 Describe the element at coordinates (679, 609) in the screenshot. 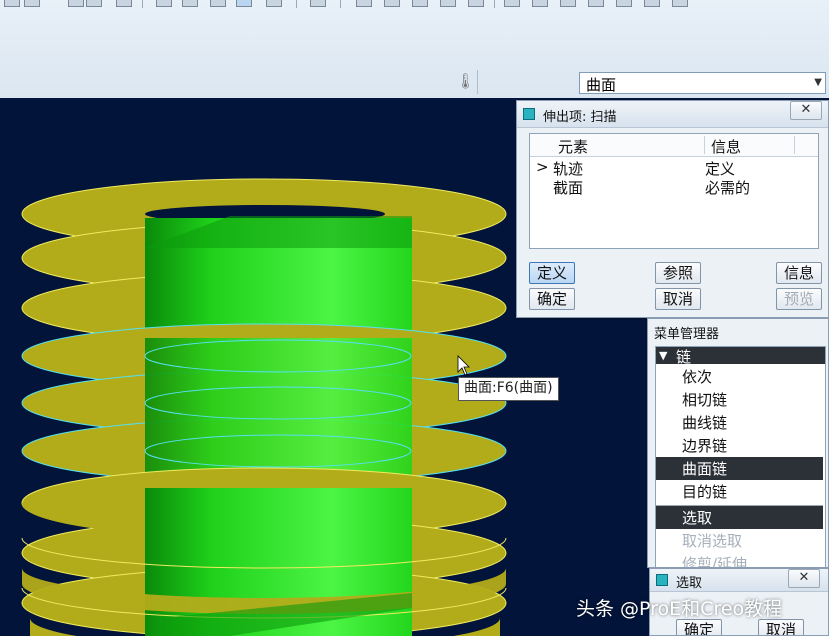

I see `watermark: 头条 @ProE和Creo教程` at that location.